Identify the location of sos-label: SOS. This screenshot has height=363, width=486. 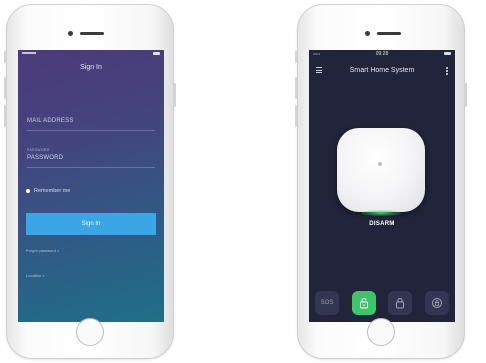
(327, 303).